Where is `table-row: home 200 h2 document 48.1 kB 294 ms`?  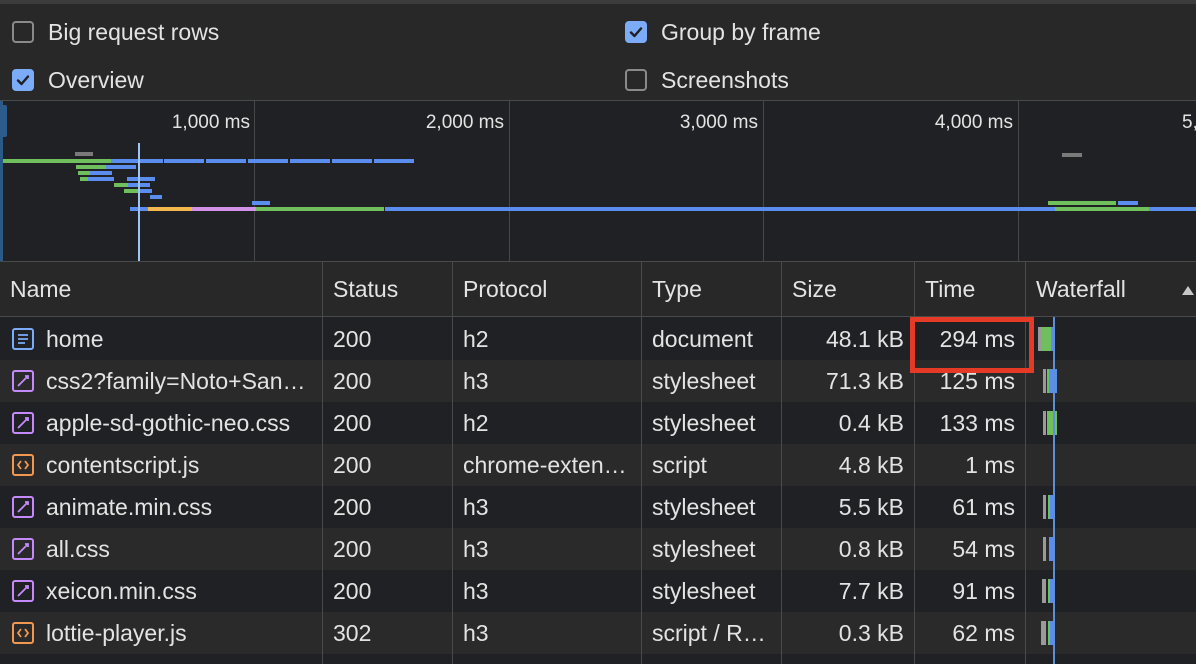 table-row: home 200 h2 document 48.1 kB 294 ms is located at coordinates (598, 339).